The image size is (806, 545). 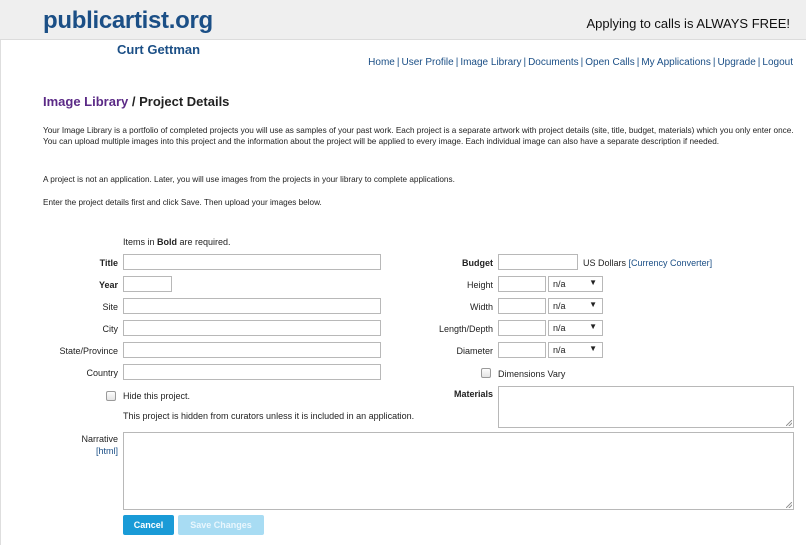 What do you see at coordinates (221, 525) in the screenshot?
I see `save-changes-button: Save Changes` at bounding box center [221, 525].